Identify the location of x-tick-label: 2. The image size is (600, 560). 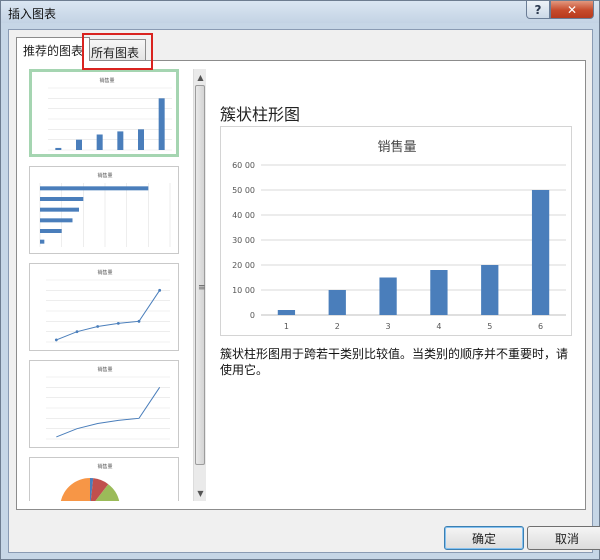
(337, 326).